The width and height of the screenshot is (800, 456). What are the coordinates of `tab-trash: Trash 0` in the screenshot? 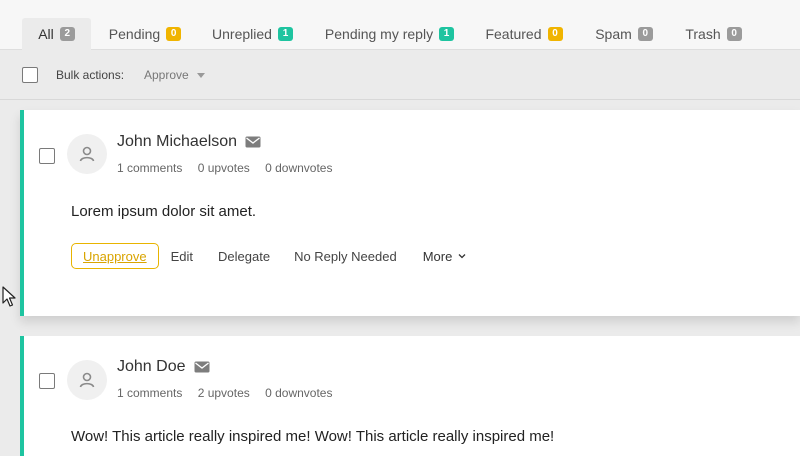 It's located at (713, 34).